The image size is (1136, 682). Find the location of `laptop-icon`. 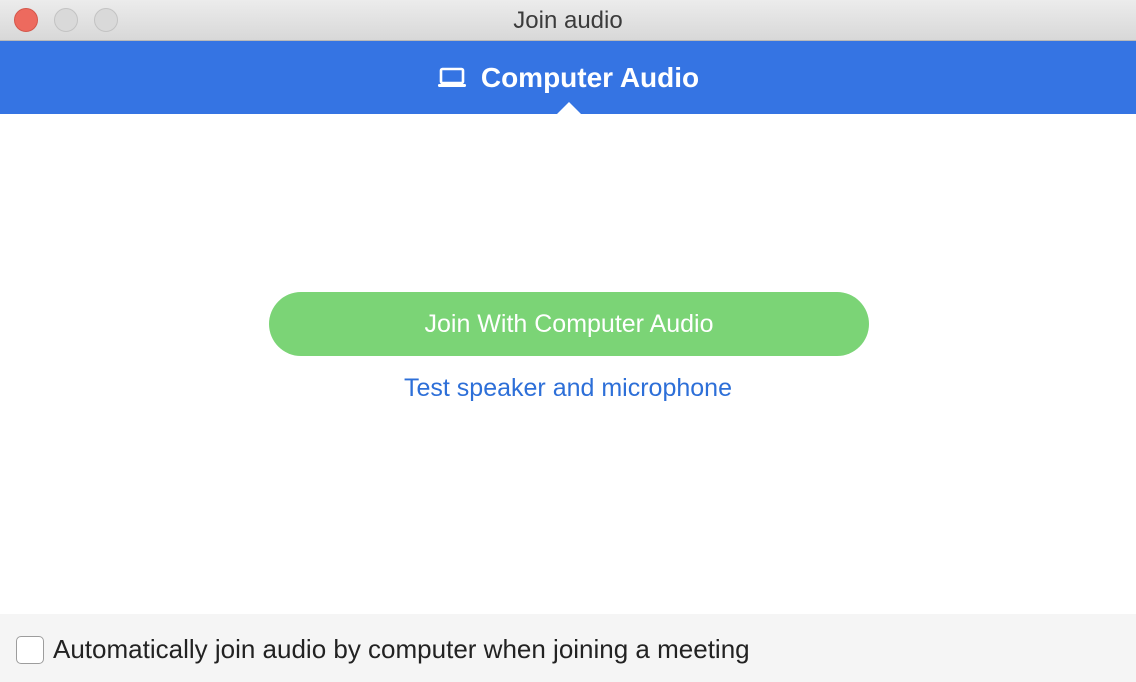

laptop-icon is located at coordinates (452, 78).